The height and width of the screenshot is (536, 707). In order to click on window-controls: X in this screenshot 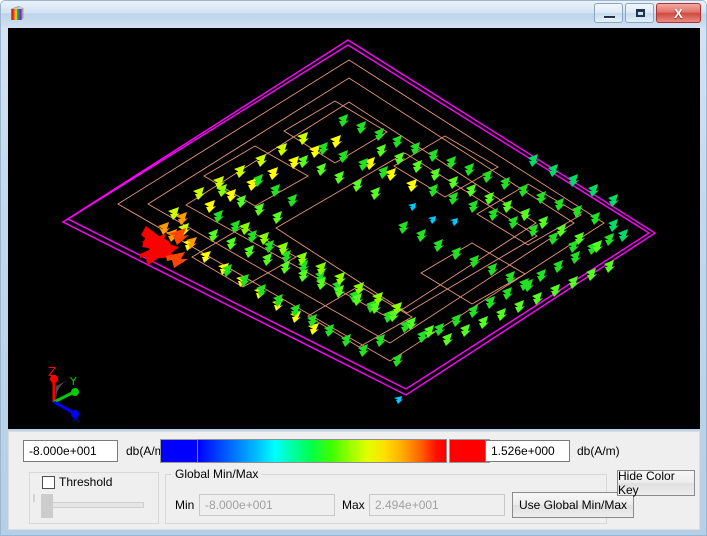, I will do `click(647, 13)`.